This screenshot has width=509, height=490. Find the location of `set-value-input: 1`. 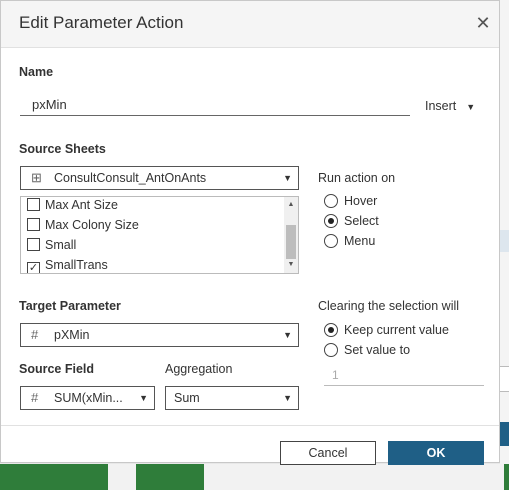

set-value-input: 1 is located at coordinates (404, 375).